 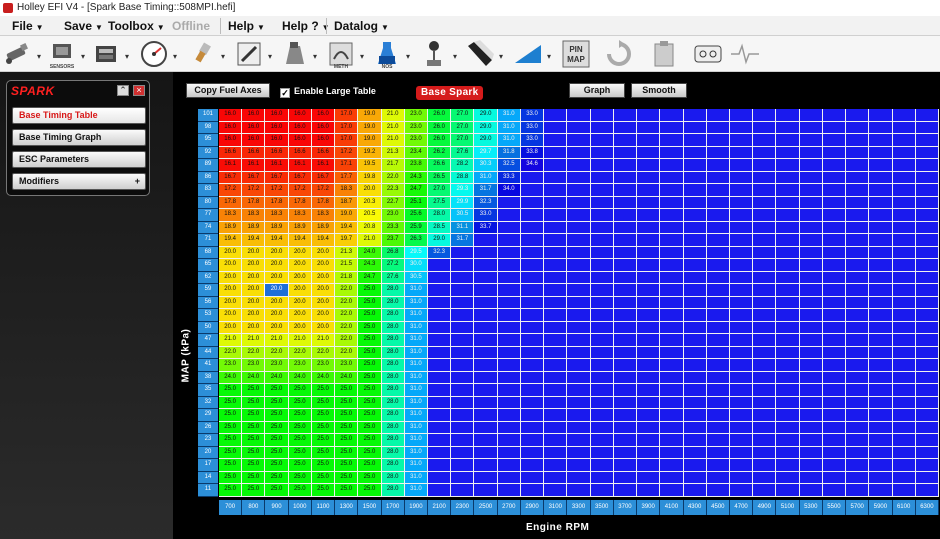 I want to click on timing-cell: 19.0, so click(x=370, y=115).